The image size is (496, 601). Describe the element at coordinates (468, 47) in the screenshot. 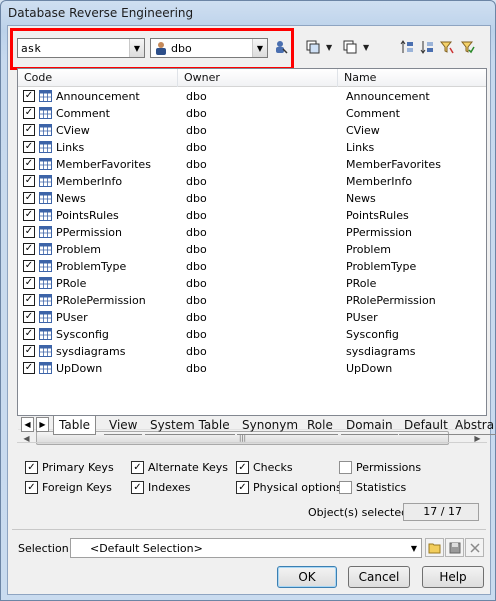

I see `filter-check-icon` at that location.